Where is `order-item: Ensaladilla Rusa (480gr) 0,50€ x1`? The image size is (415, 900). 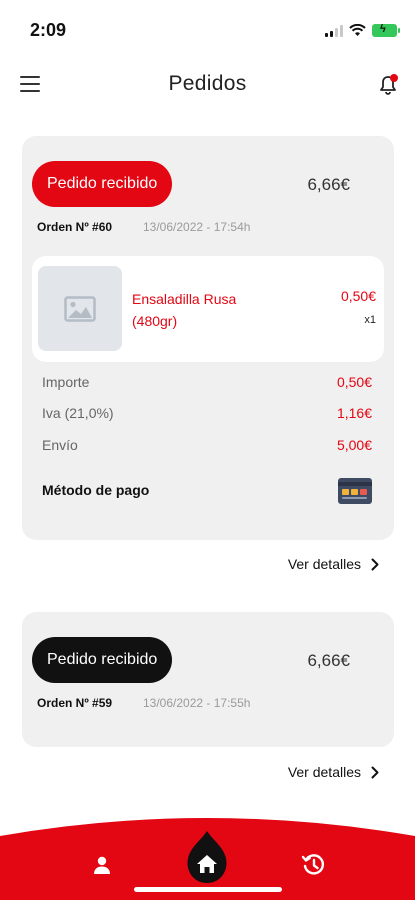 order-item: Ensaladilla Rusa (480gr) 0,50€ x1 is located at coordinates (208, 309).